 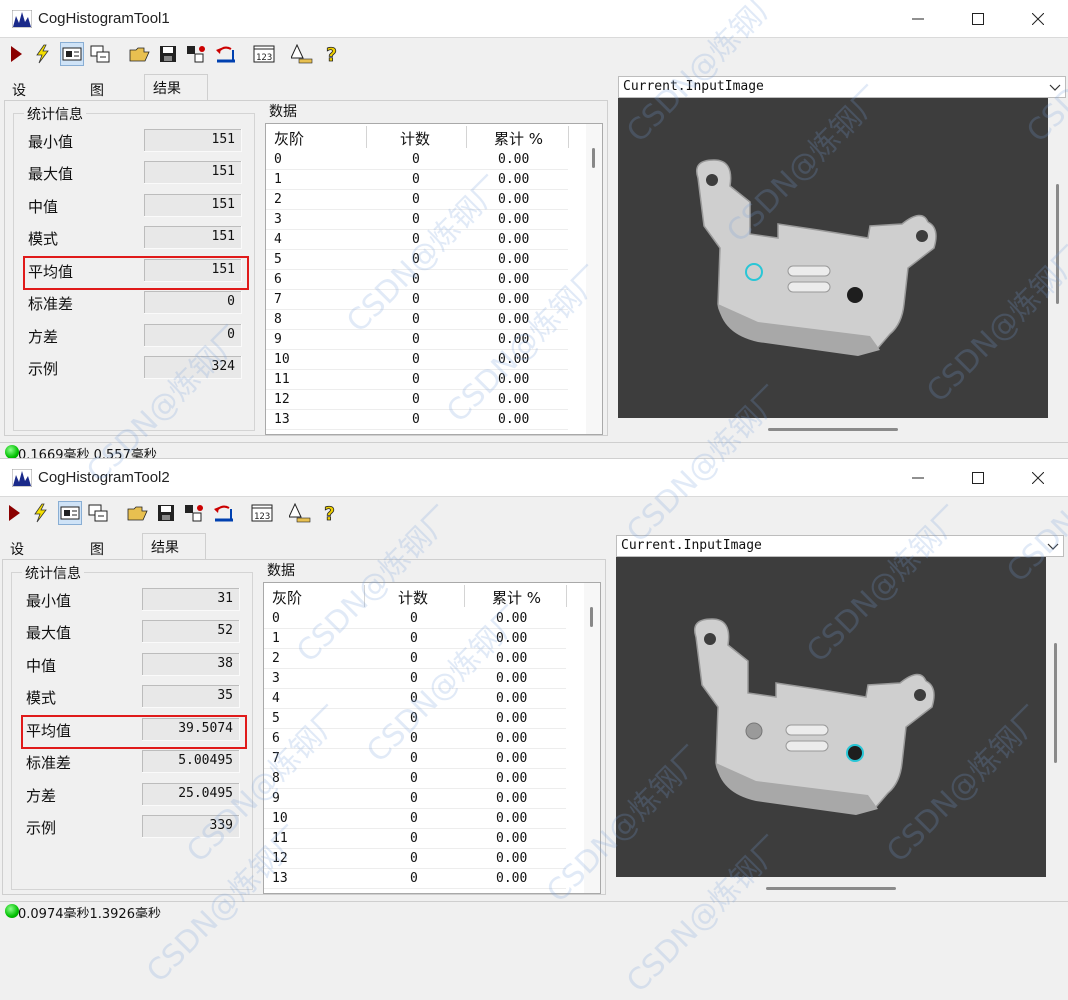 What do you see at coordinates (135, 762) in the screenshot?
I see `stat-row-stddev: 标准差 5.00495` at bounding box center [135, 762].